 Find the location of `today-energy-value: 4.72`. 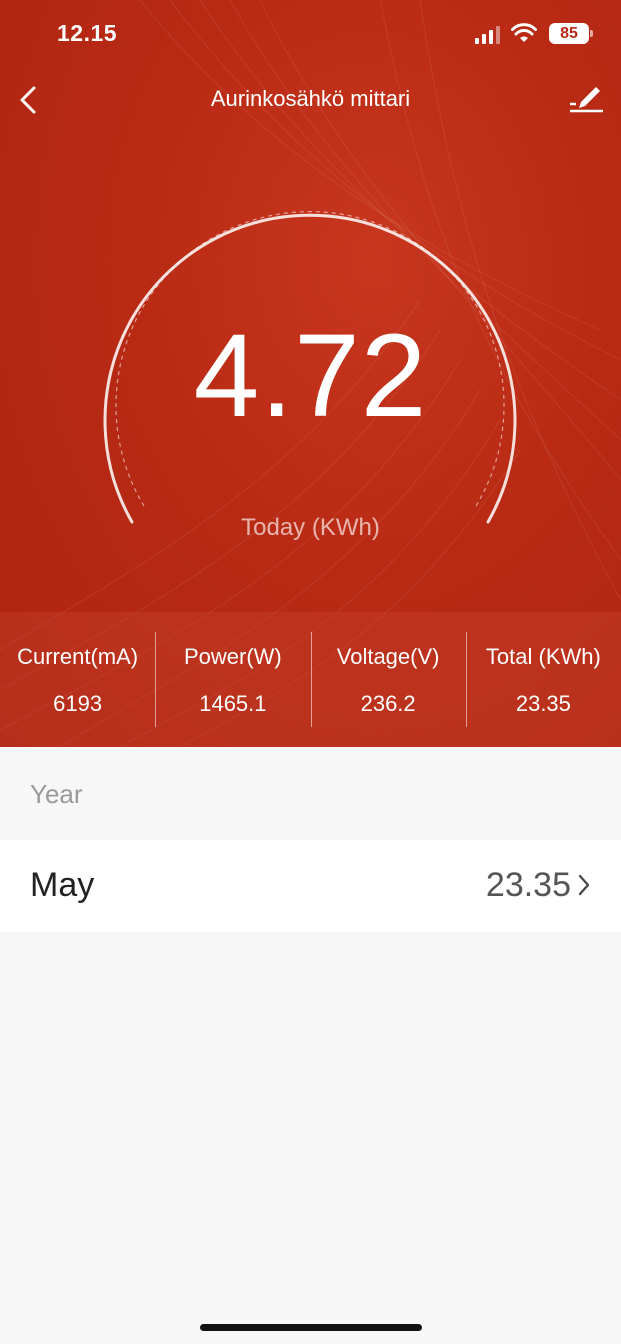

today-energy-value: 4.72 is located at coordinates (310, 376).